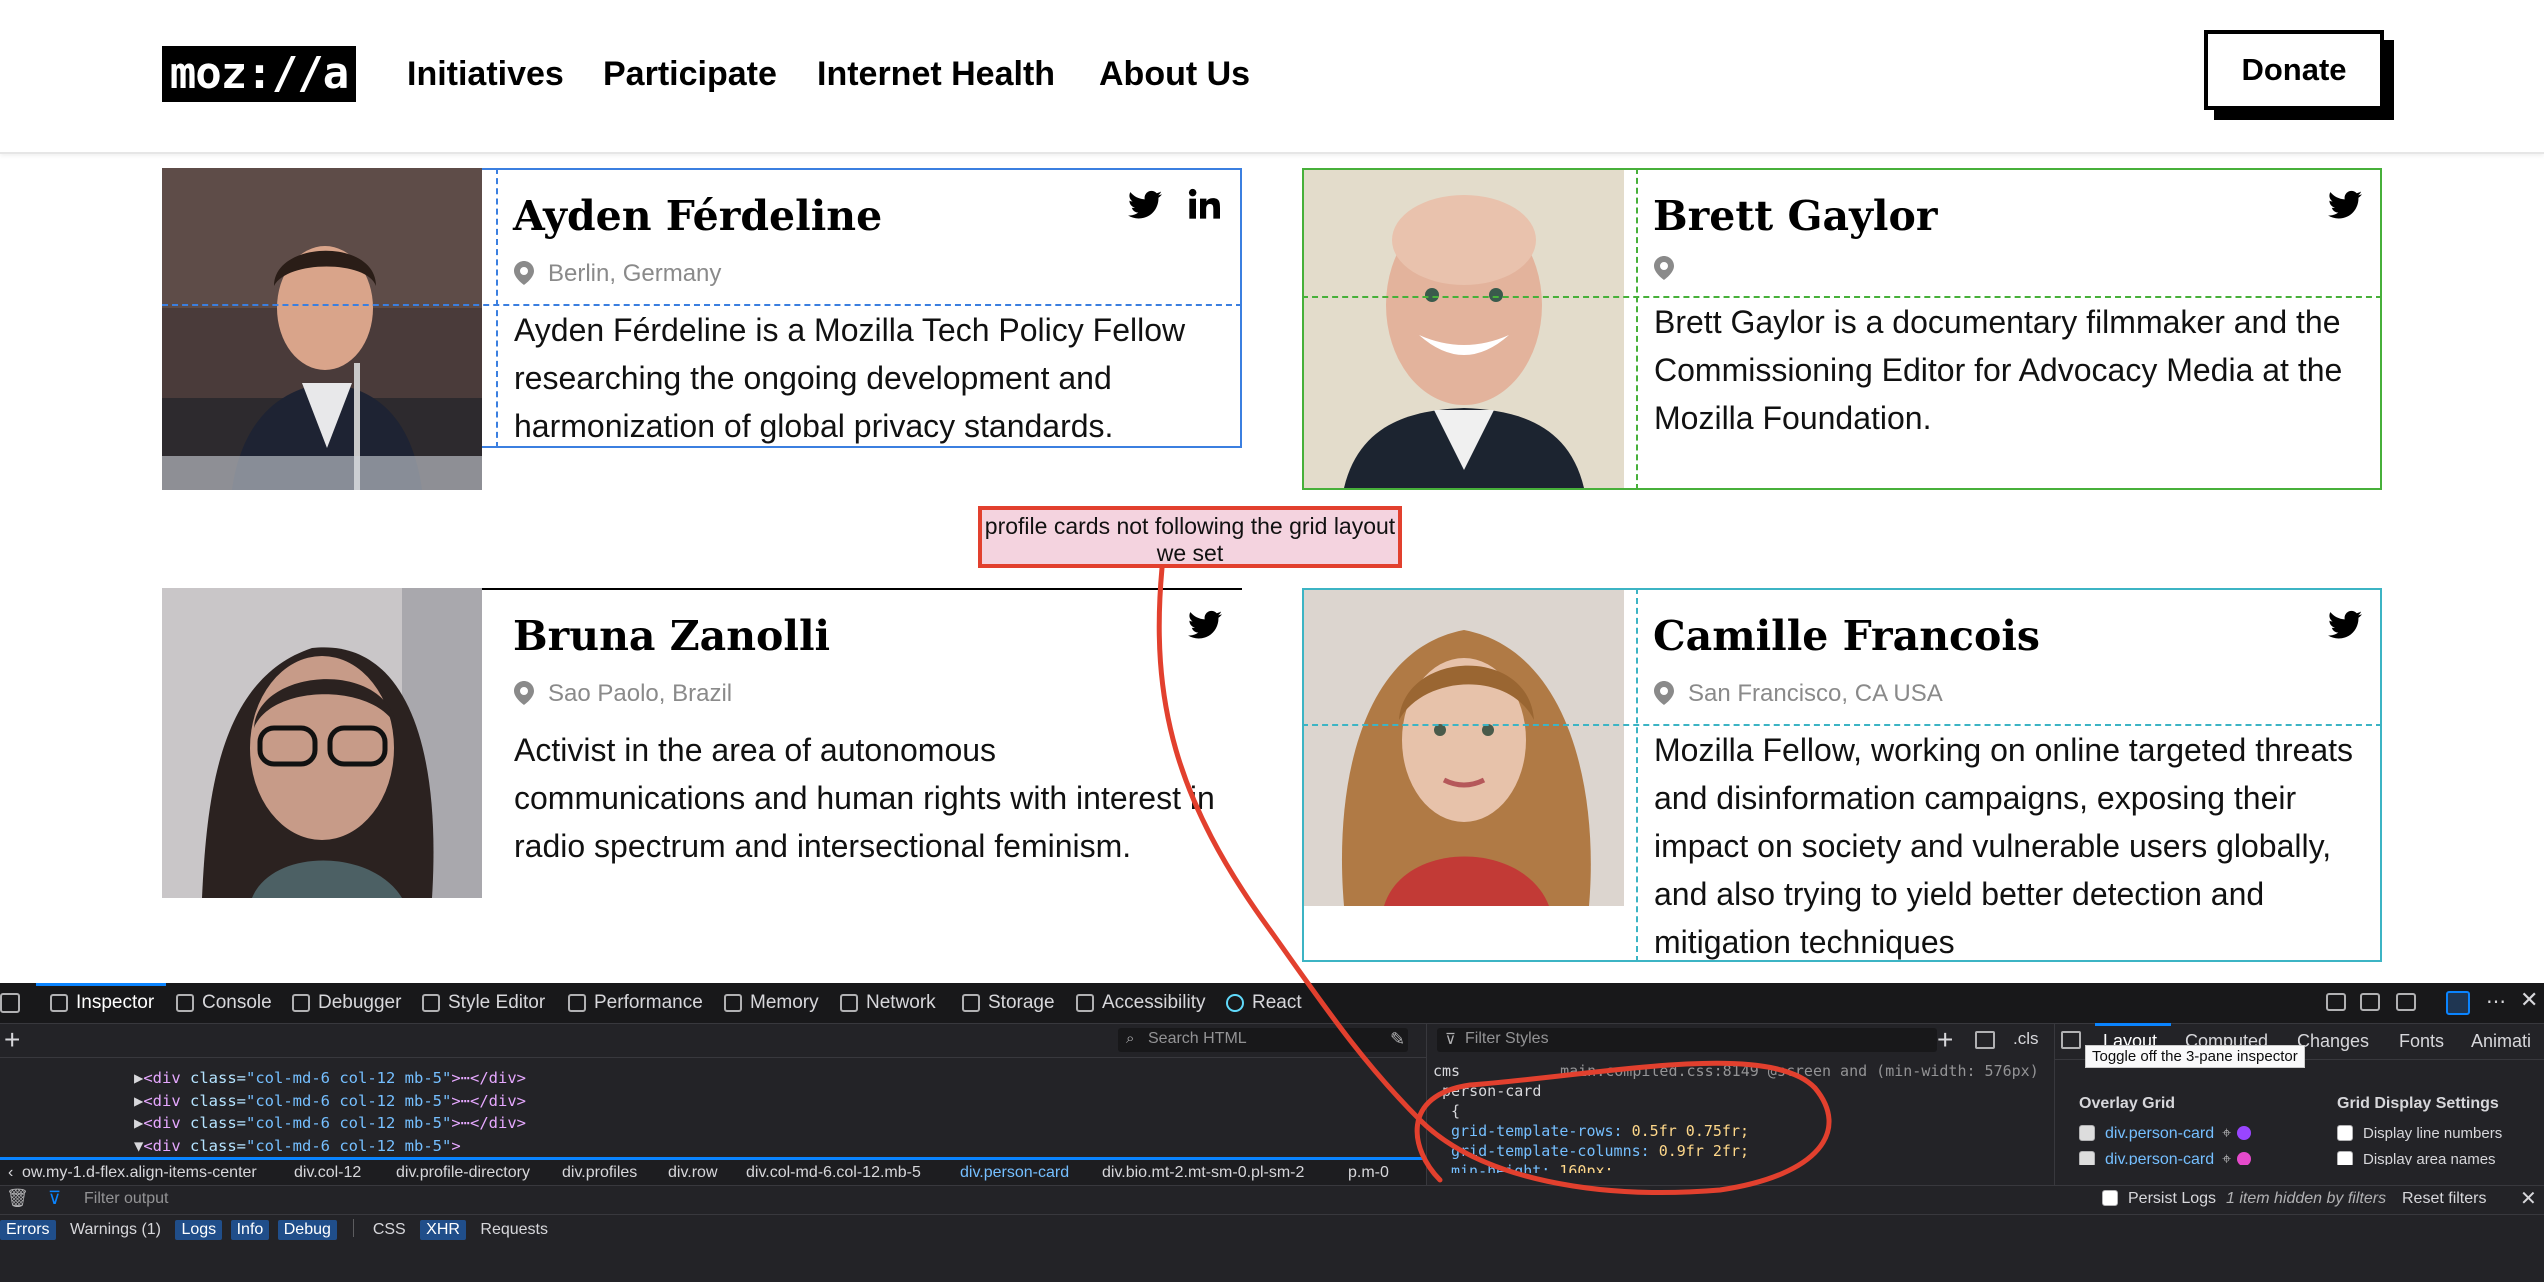 The width and height of the screenshot is (2544, 1282). I want to click on reset-filters-button: Reset filters, so click(2444, 1199).